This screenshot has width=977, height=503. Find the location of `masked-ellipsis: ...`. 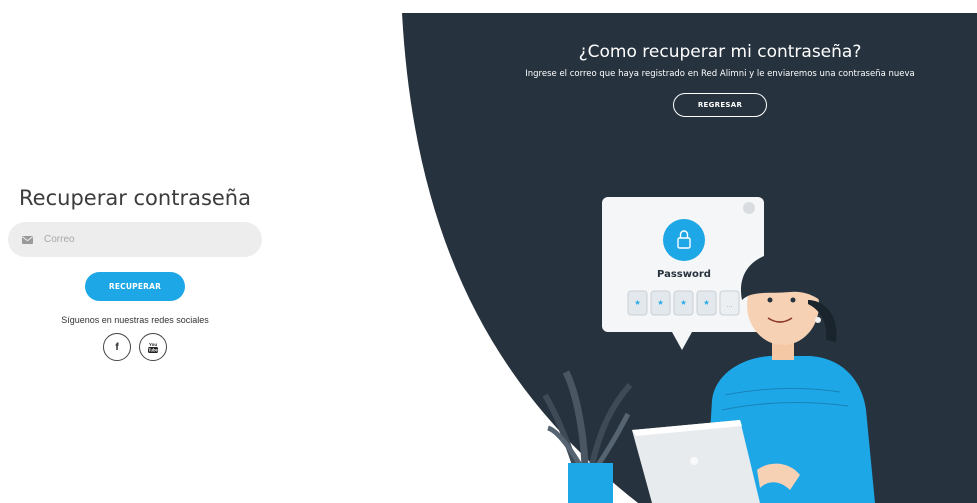

masked-ellipsis: ... is located at coordinates (730, 305).